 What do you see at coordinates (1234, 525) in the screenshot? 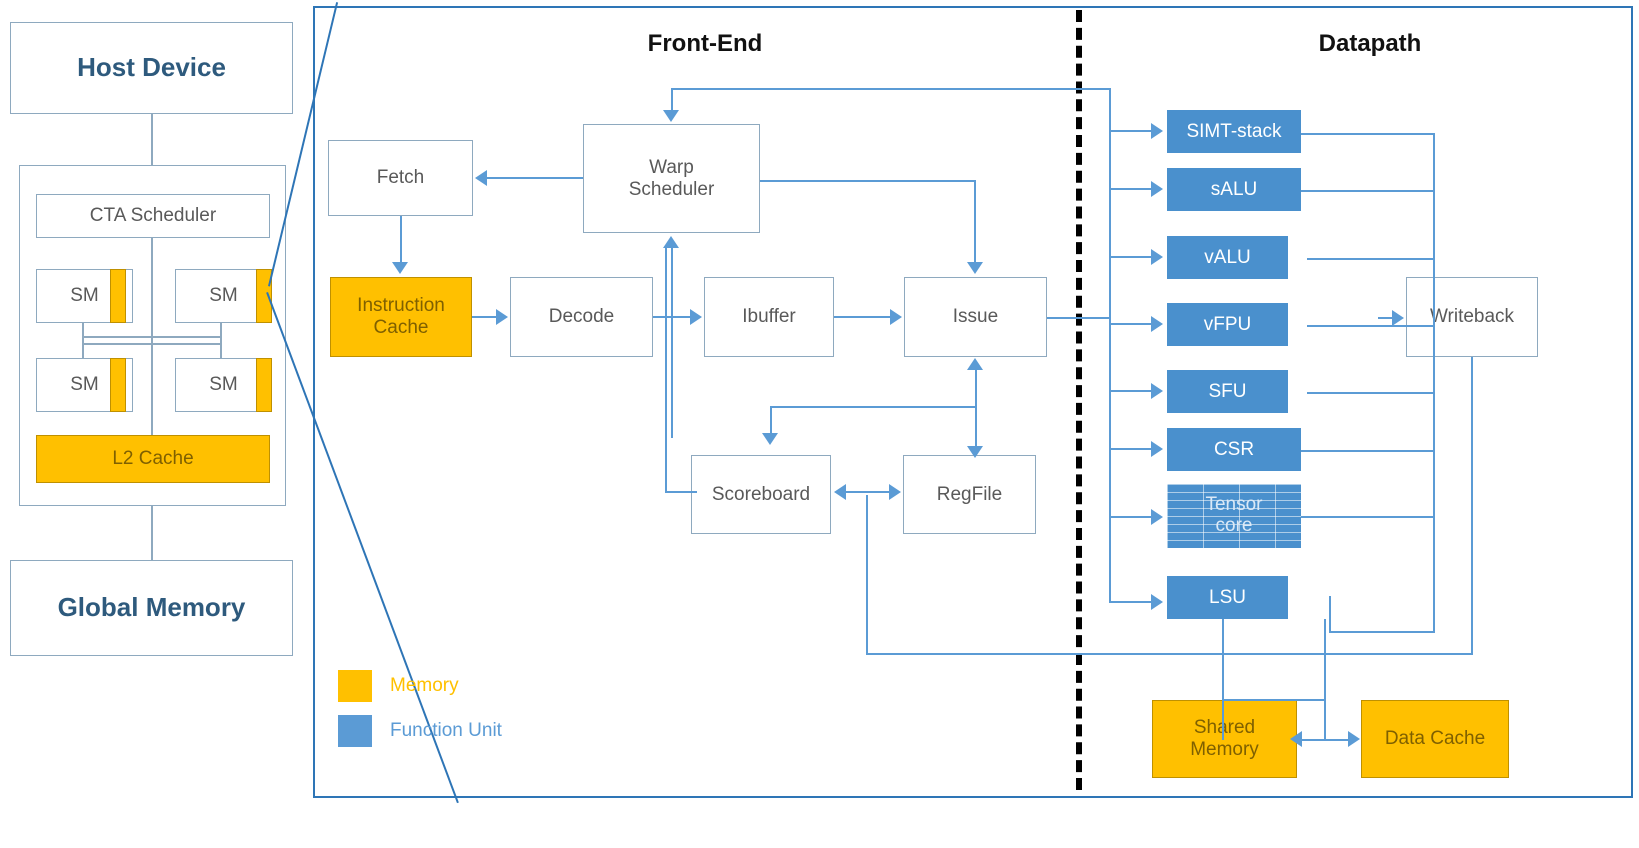
I see `tensor-core-label-2: core` at bounding box center [1234, 525].